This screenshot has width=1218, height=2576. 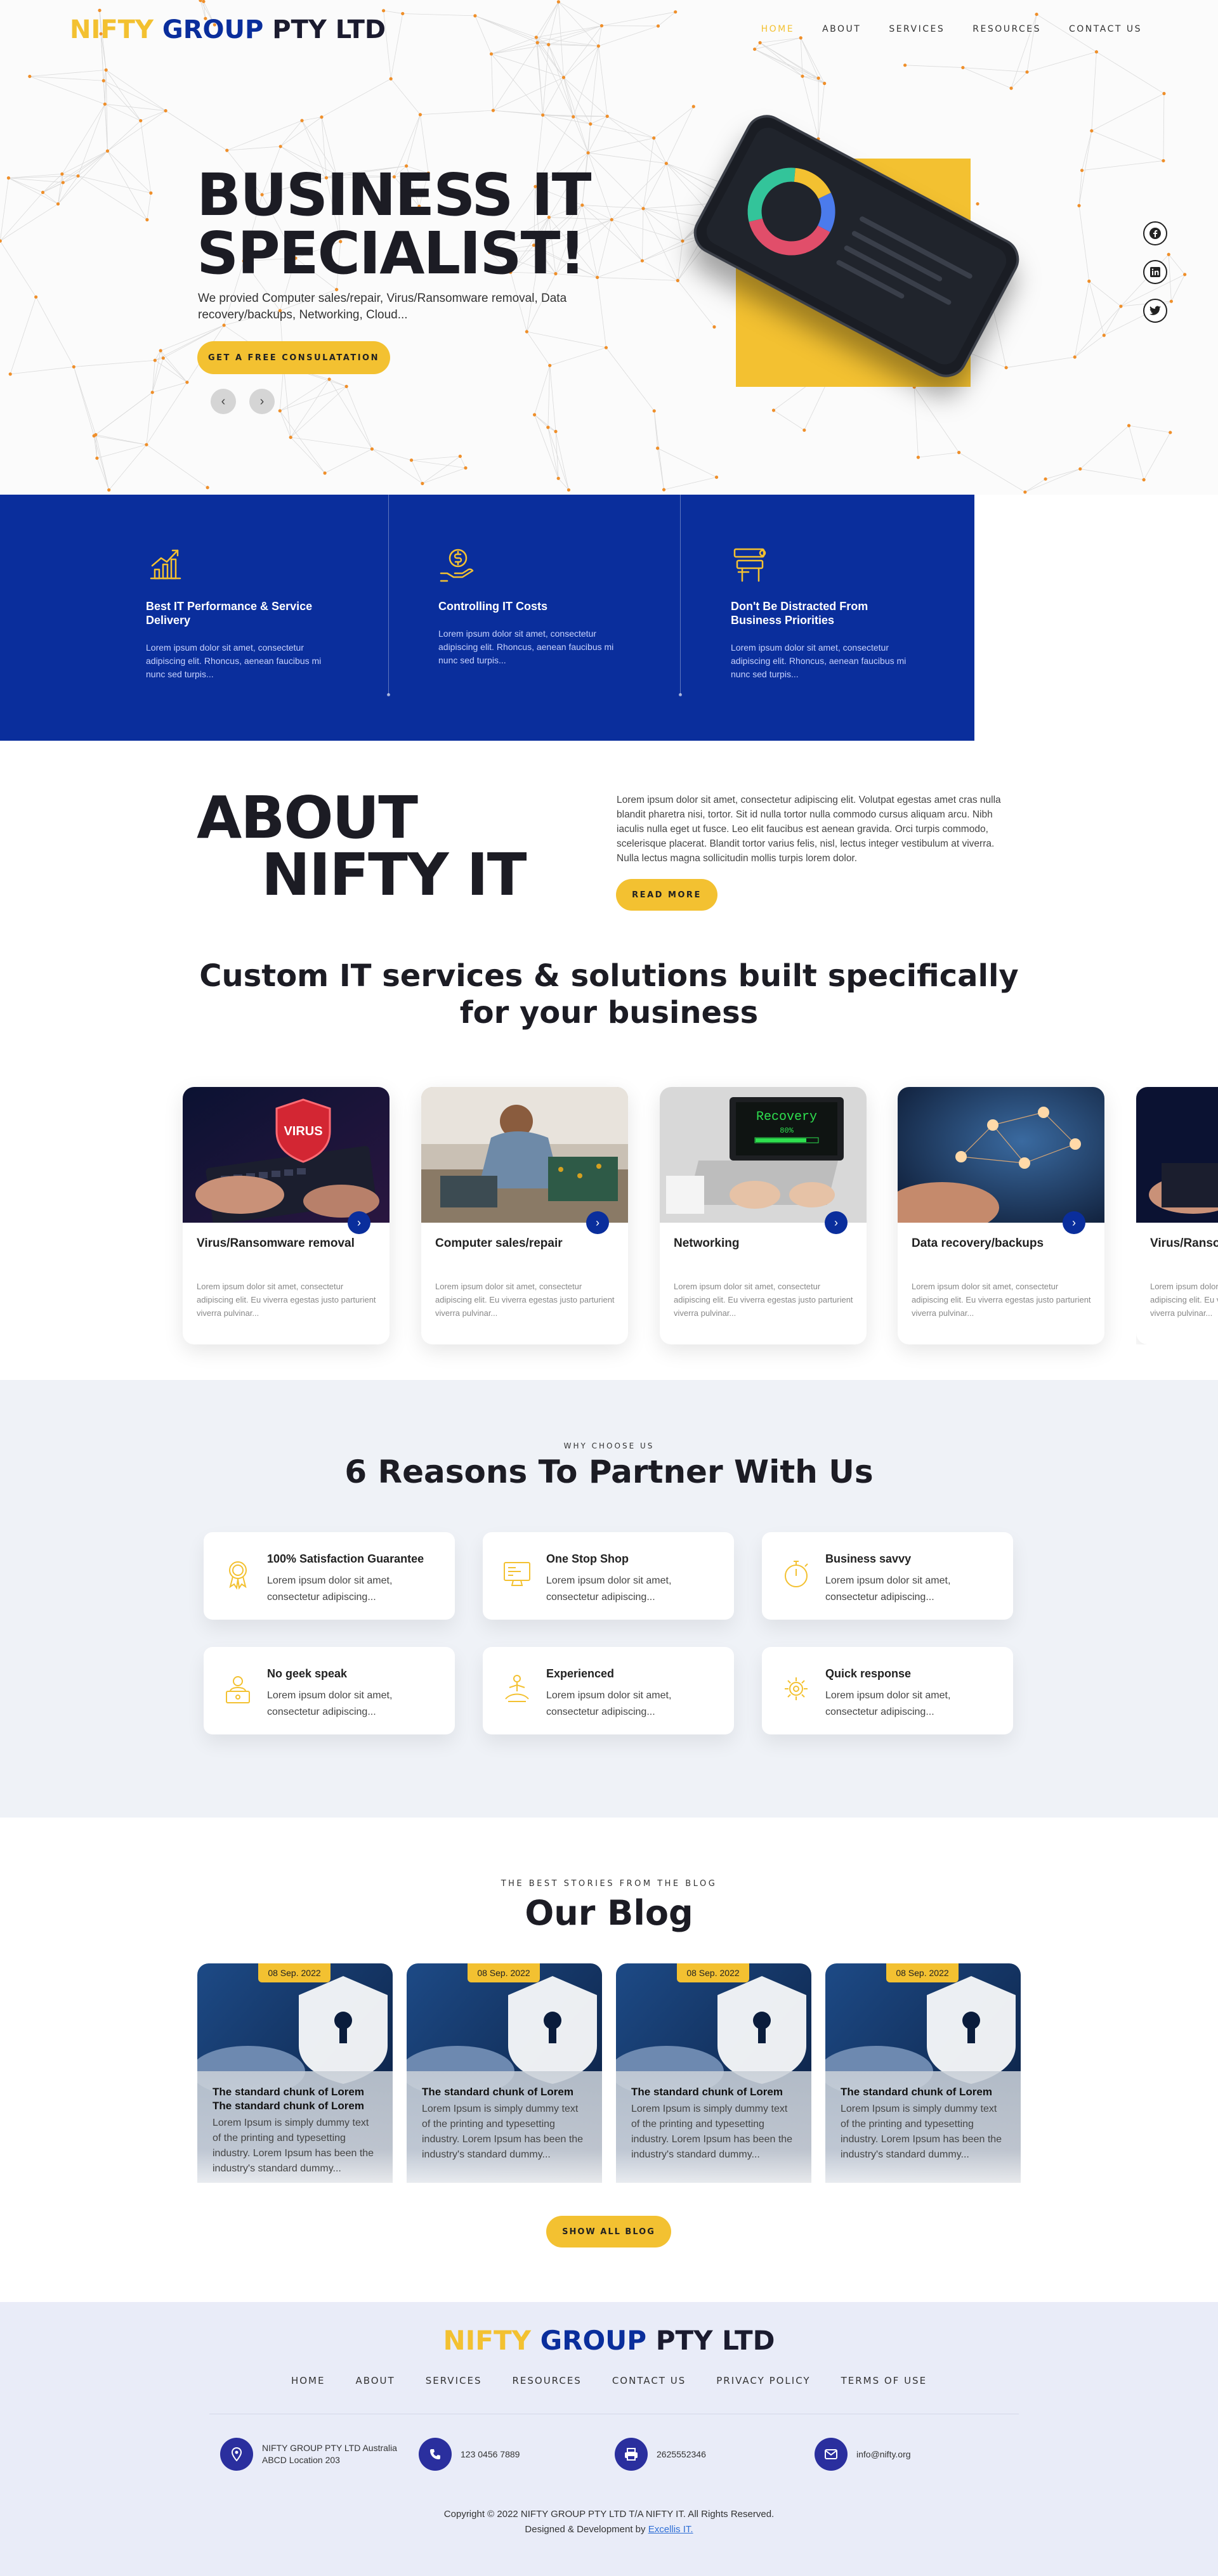 What do you see at coordinates (1155, 233) in the screenshot?
I see `facebook-icon` at bounding box center [1155, 233].